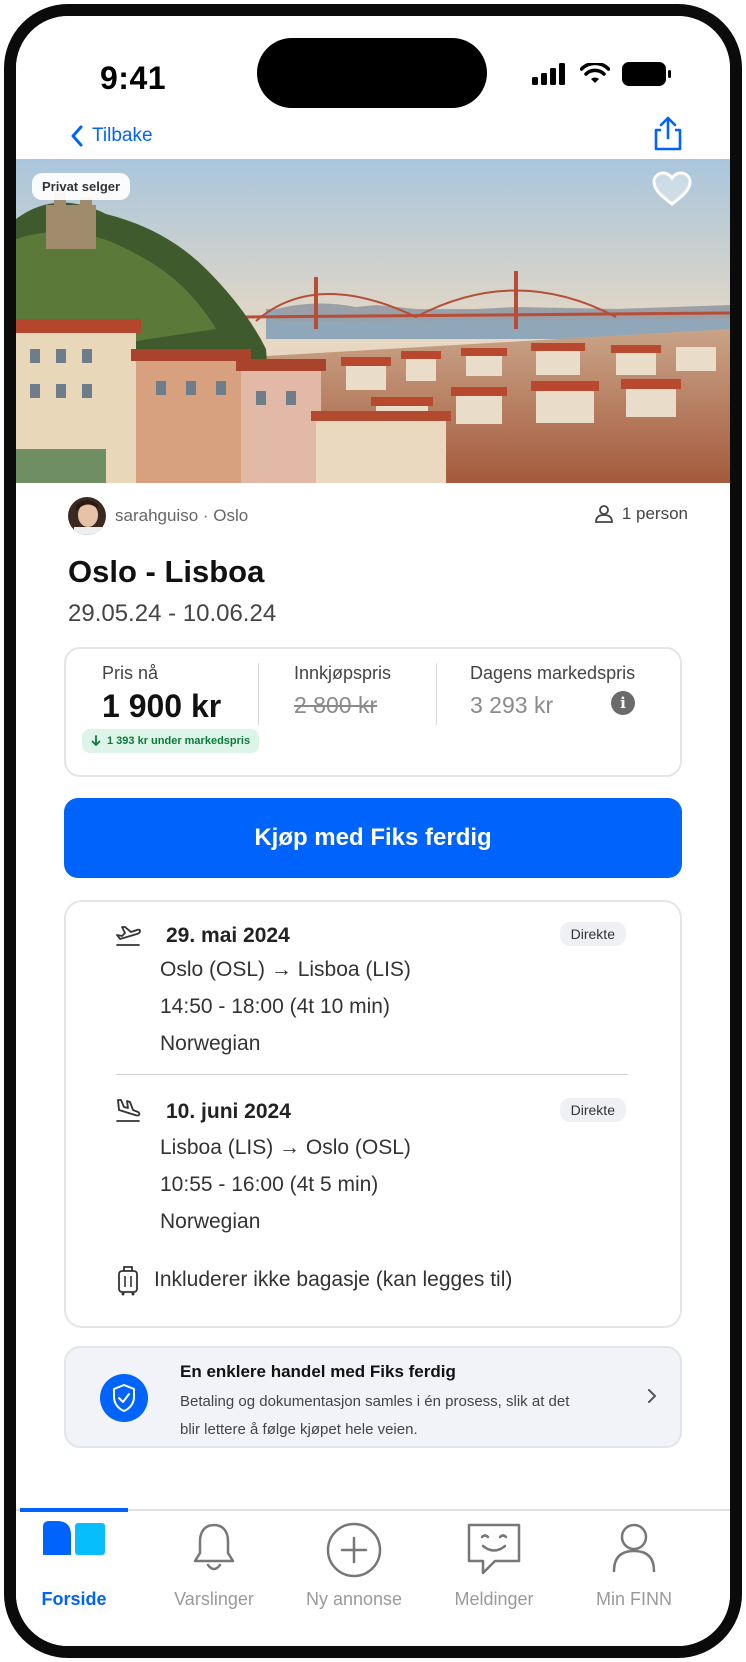 This screenshot has width=746, height=1662. I want to click on tab-label: Ny annonse, so click(354, 1599).